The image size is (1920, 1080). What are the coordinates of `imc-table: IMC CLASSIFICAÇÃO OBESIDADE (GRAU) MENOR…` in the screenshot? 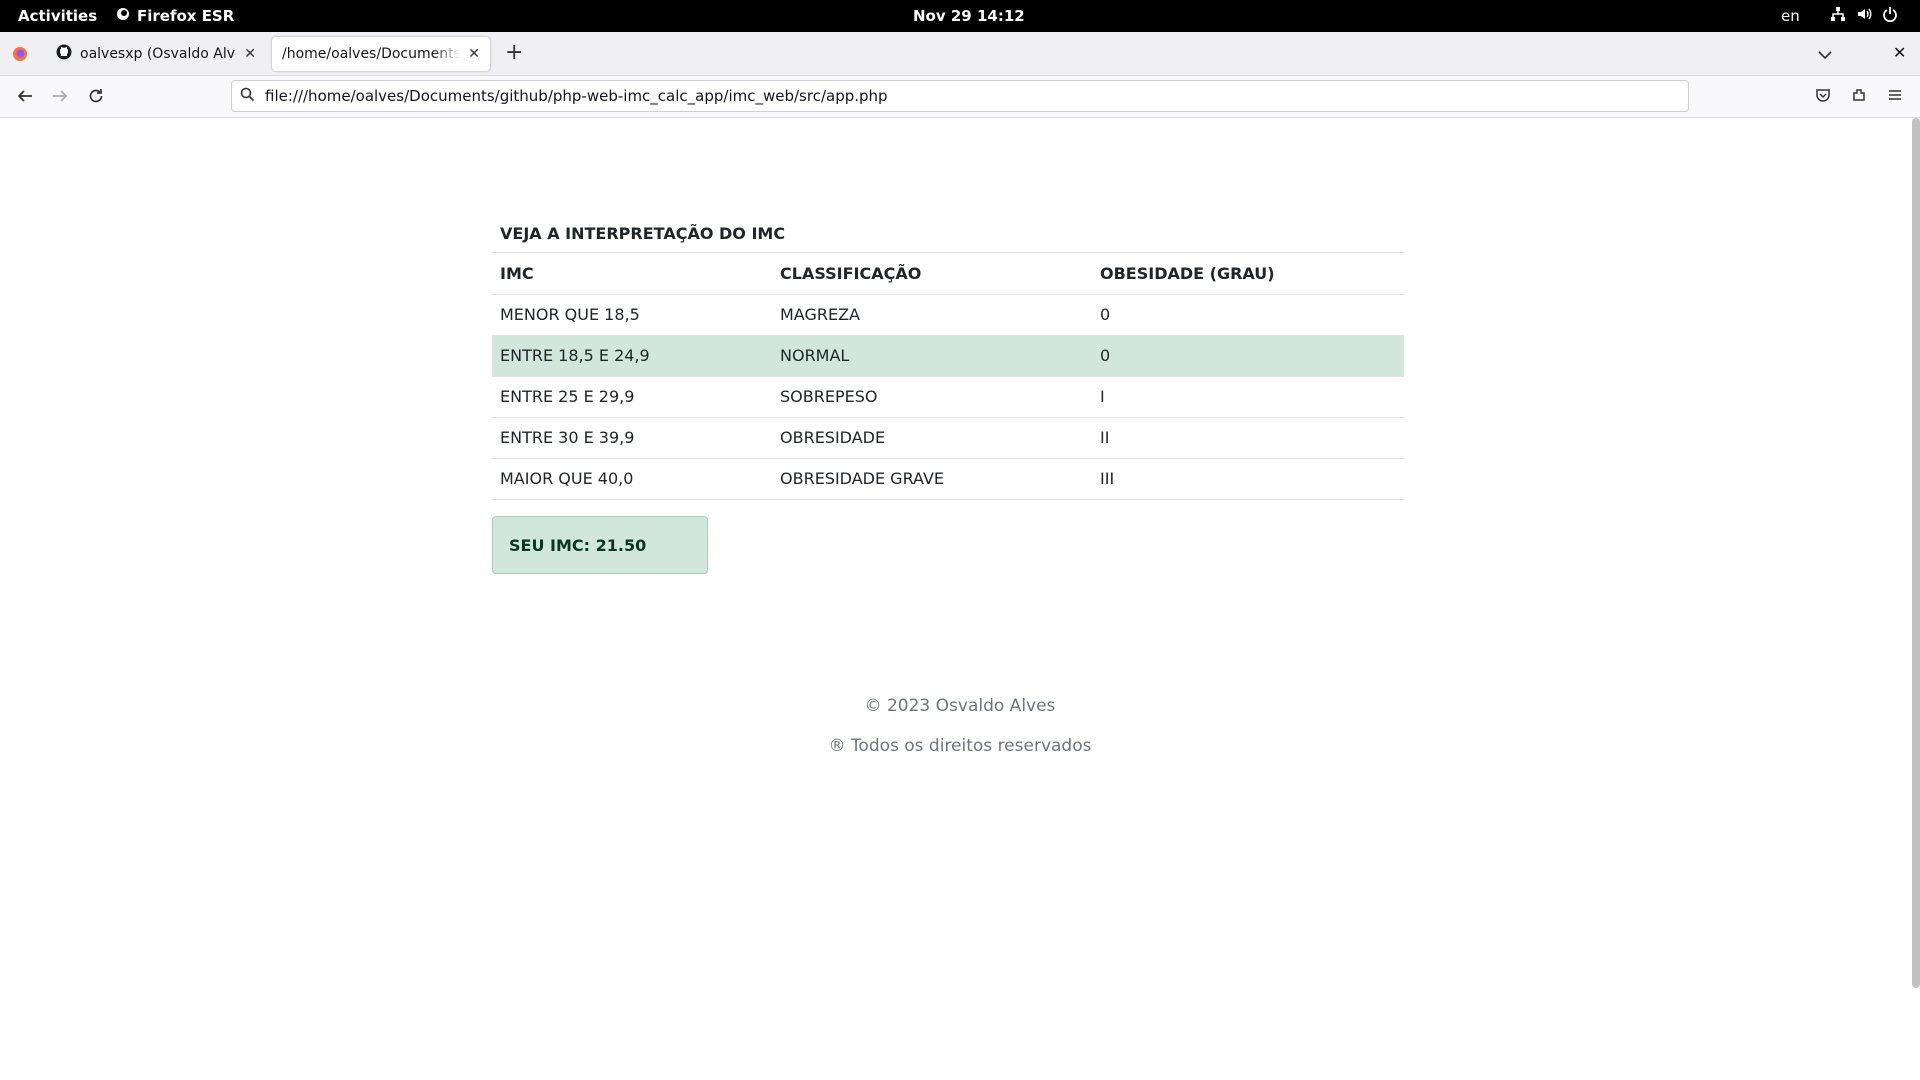 It's located at (948, 376).